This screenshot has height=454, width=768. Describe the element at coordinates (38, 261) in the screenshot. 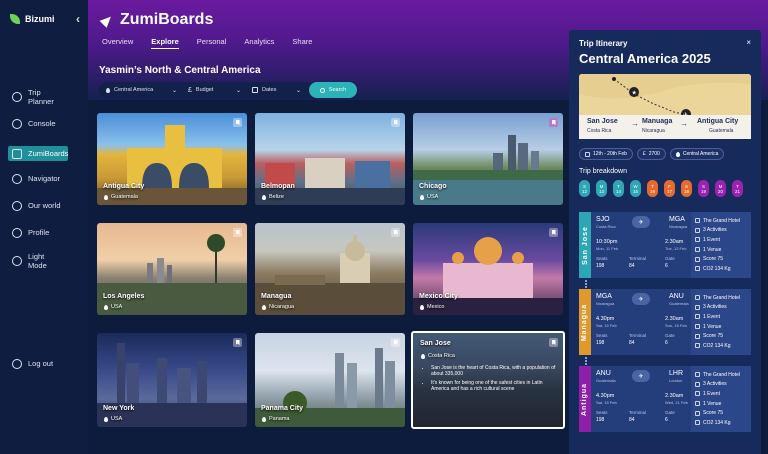

I see `nav-light-mode: Light Mode` at that location.